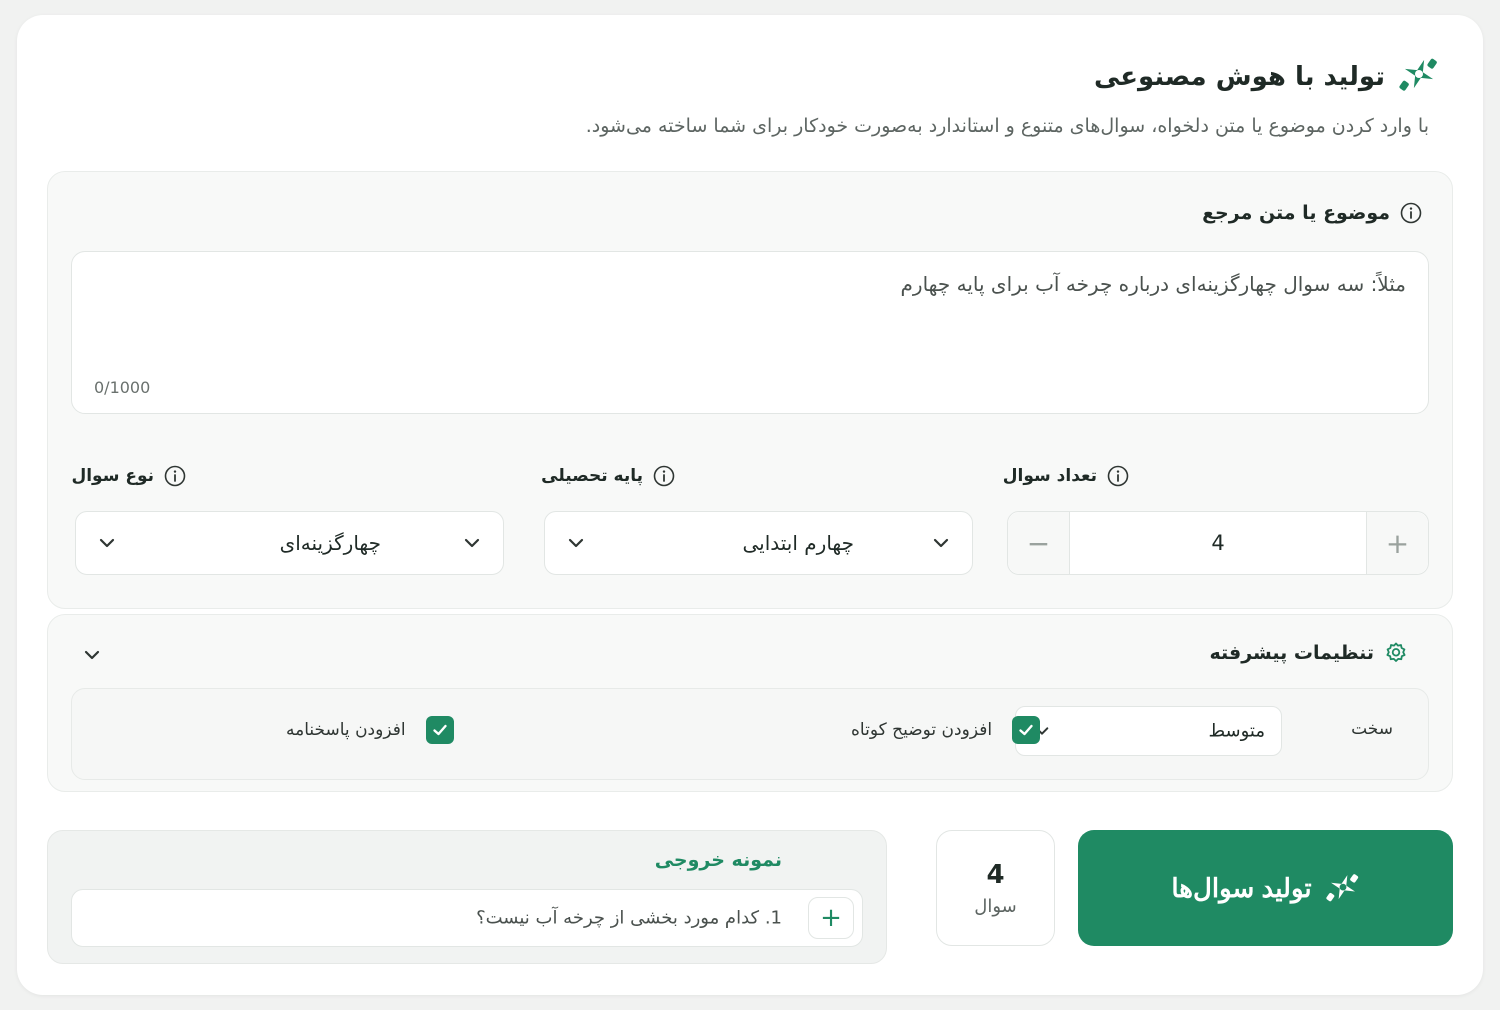  I want to click on grade-select: چهارم ابتدایی, so click(758, 543).